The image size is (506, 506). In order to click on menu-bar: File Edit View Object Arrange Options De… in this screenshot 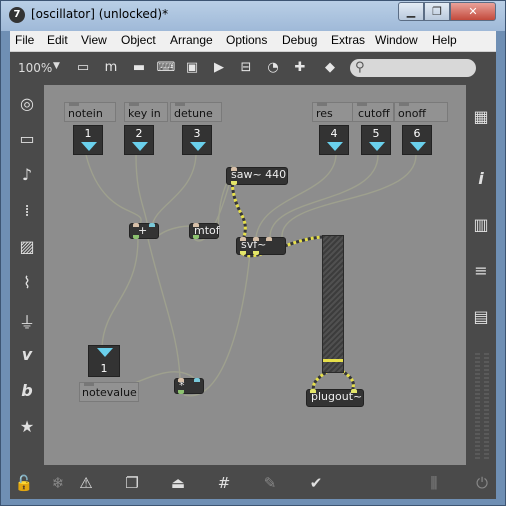, I will do `click(253, 41)`.